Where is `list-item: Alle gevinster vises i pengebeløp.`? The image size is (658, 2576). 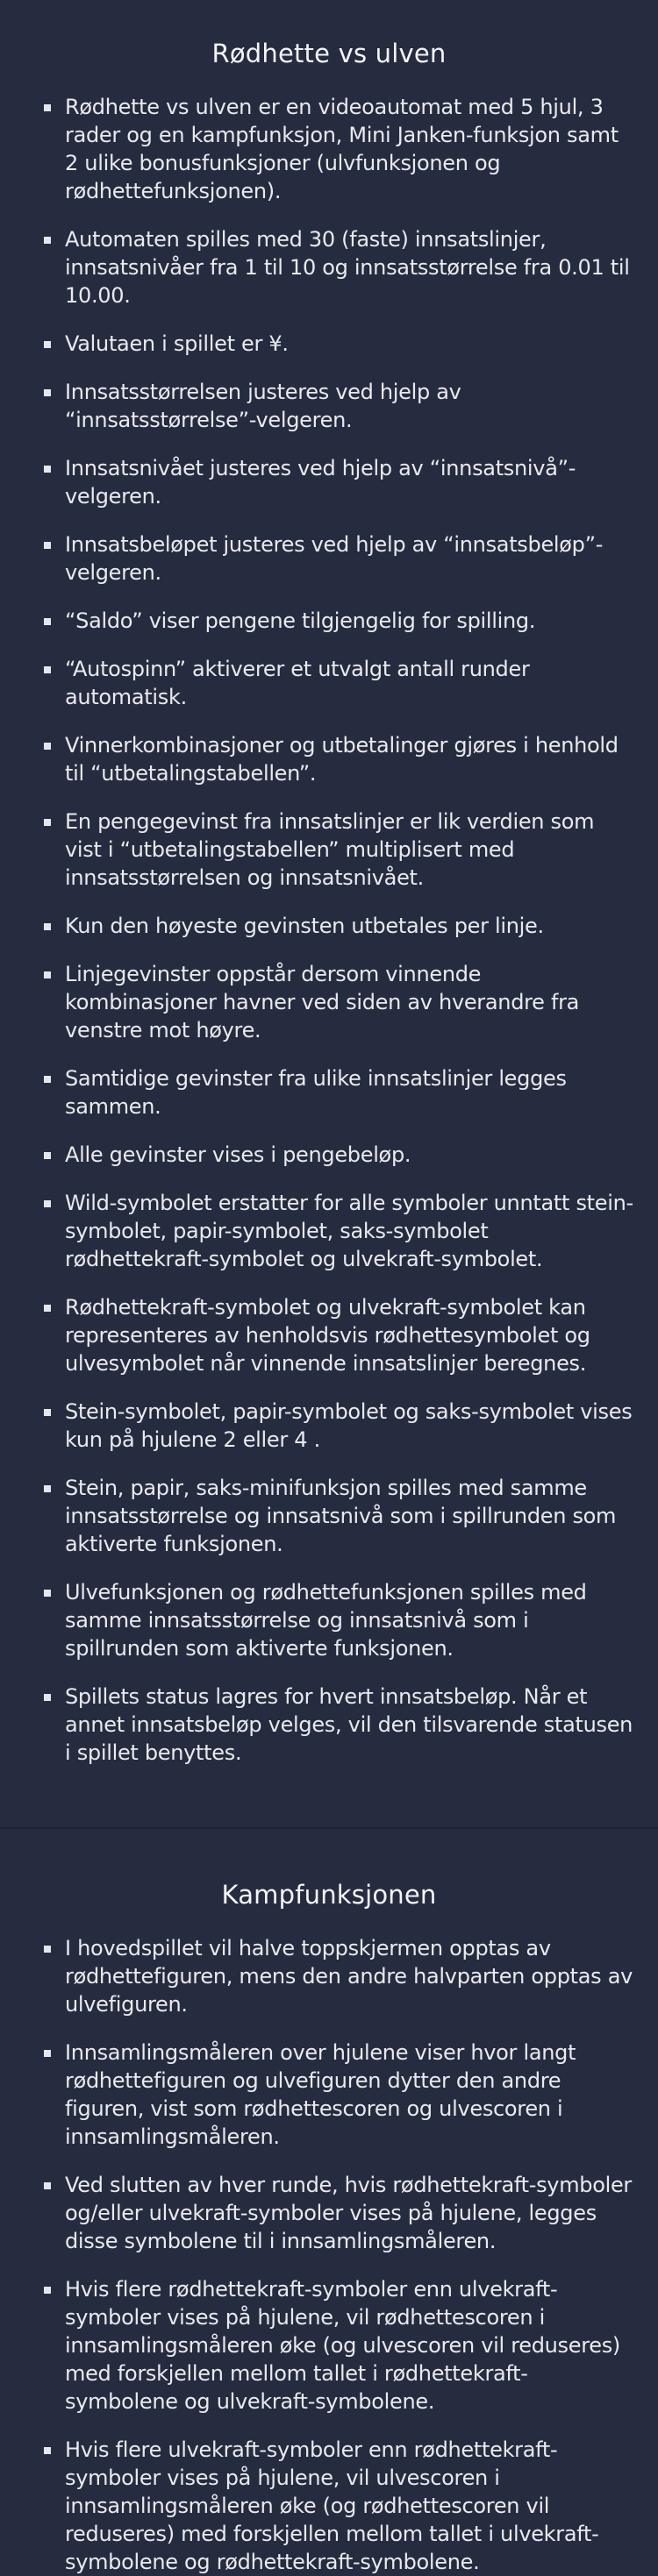 list-item: Alle gevinster vises i pengebeløp. is located at coordinates (329, 1155).